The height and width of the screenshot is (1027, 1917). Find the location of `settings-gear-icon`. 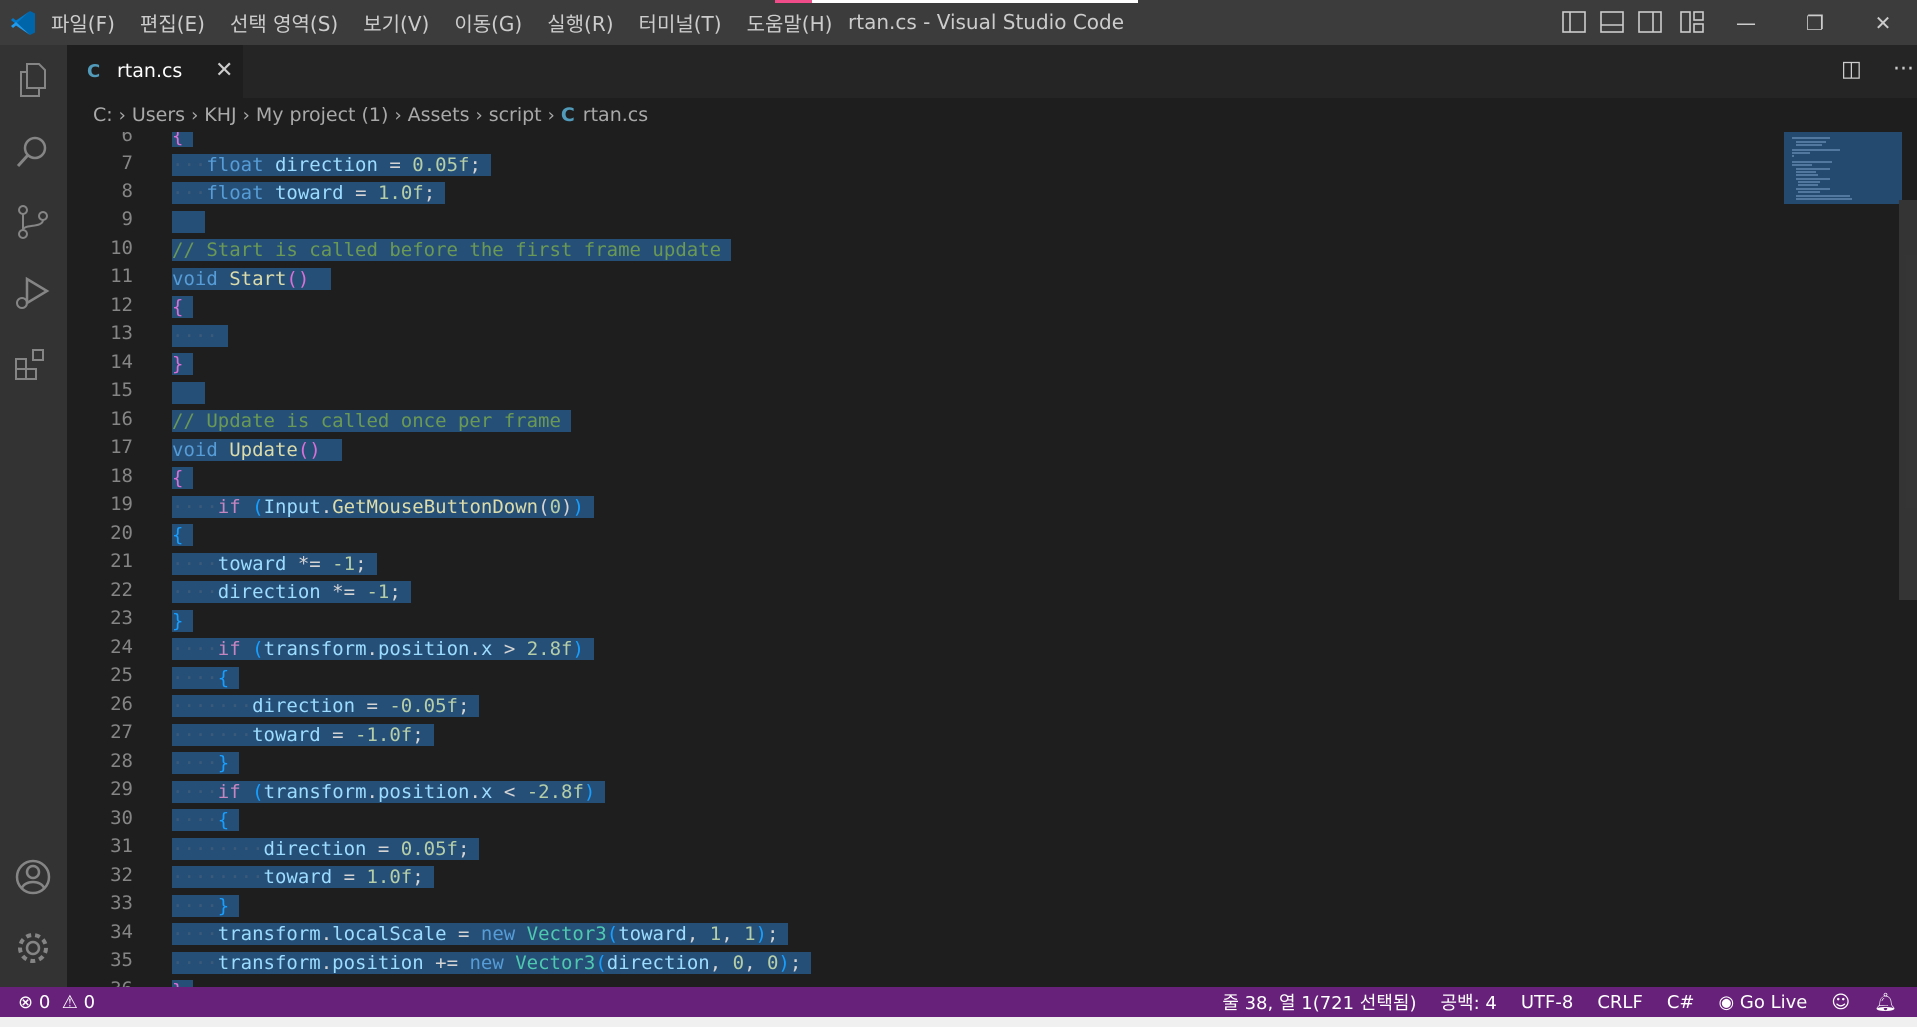

settings-gear-icon is located at coordinates (33, 948).